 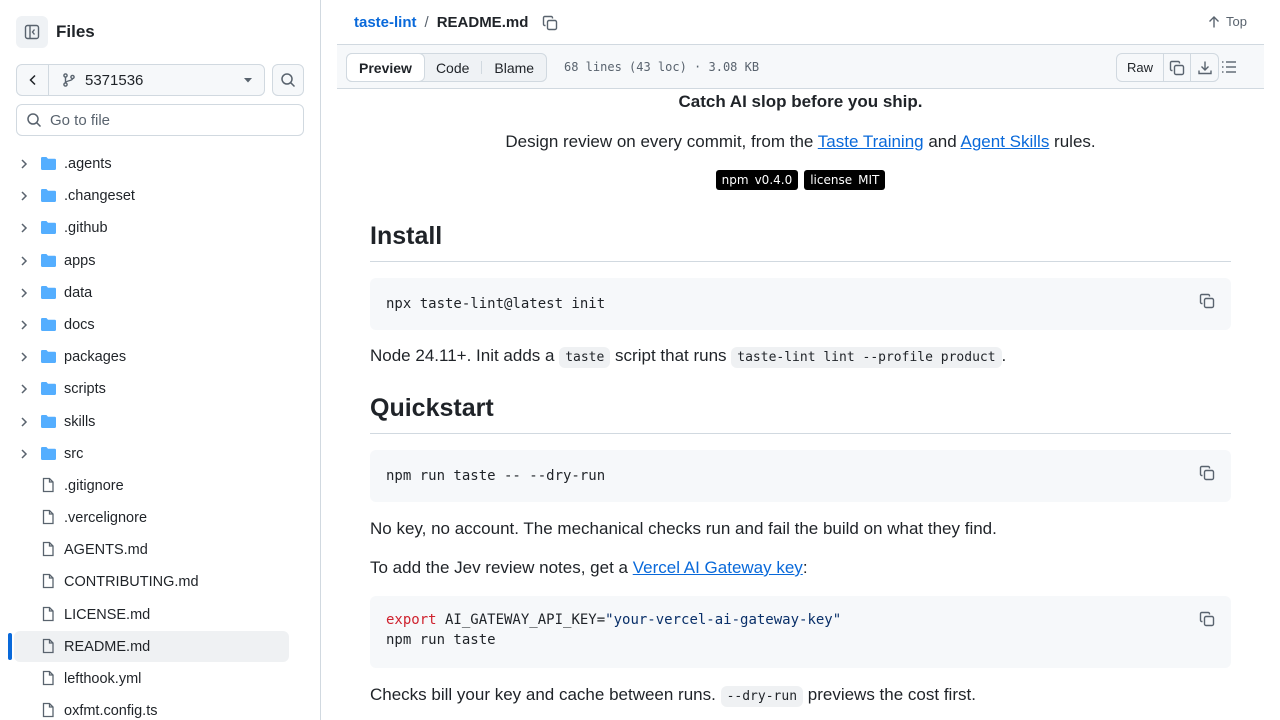 I want to click on tree-item-label: .changeset, so click(x=99, y=196).